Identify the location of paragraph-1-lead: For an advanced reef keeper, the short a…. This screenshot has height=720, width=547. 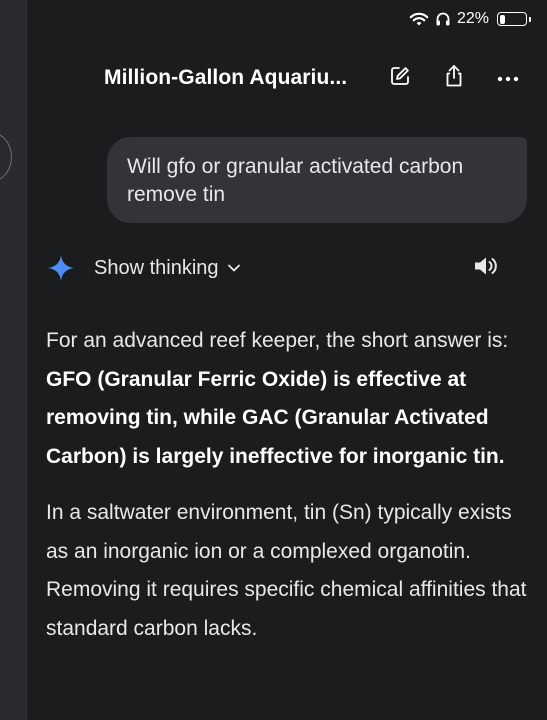
(277, 340).